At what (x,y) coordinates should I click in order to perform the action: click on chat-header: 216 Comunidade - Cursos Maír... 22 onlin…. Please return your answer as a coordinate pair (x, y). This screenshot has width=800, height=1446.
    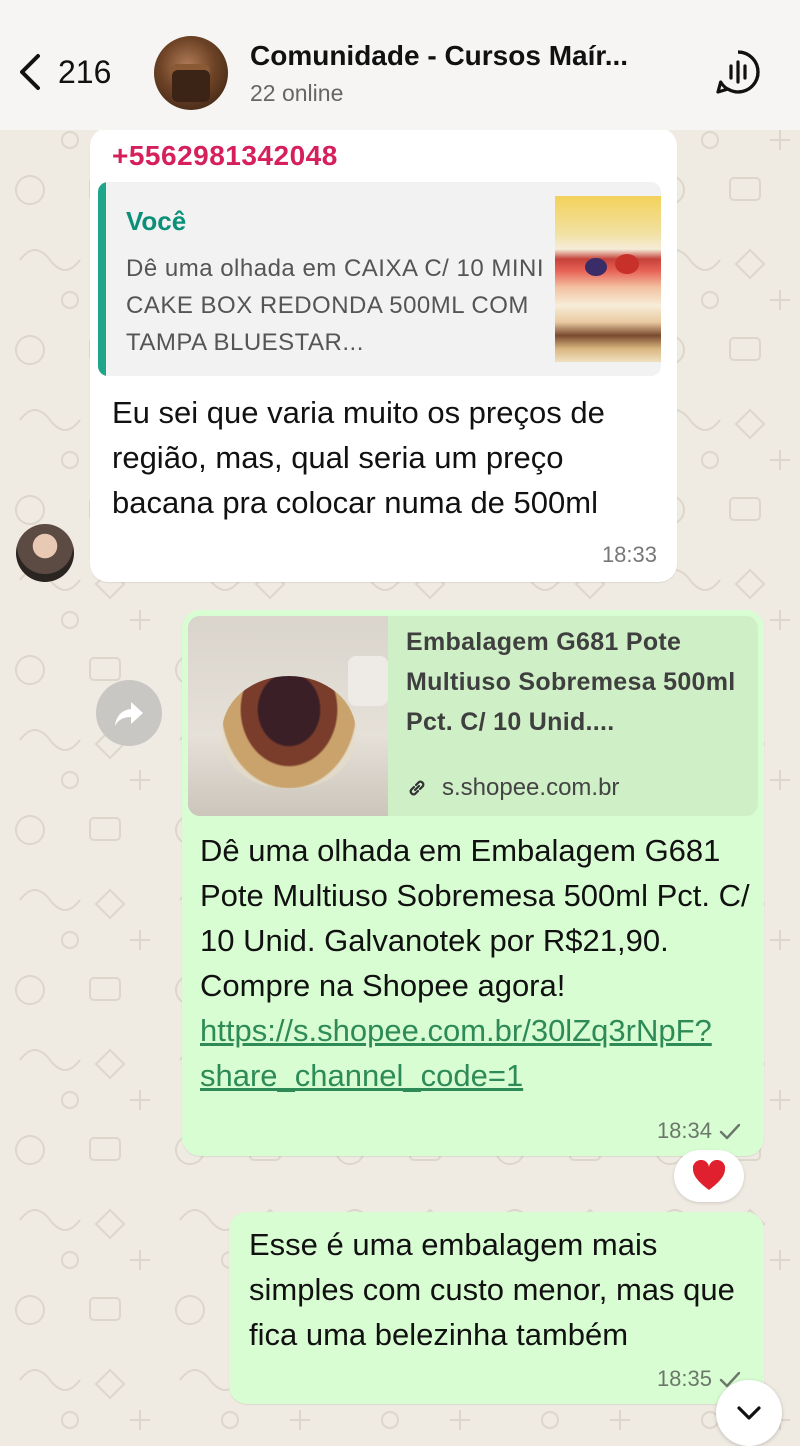
    Looking at the image, I should click on (400, 65).